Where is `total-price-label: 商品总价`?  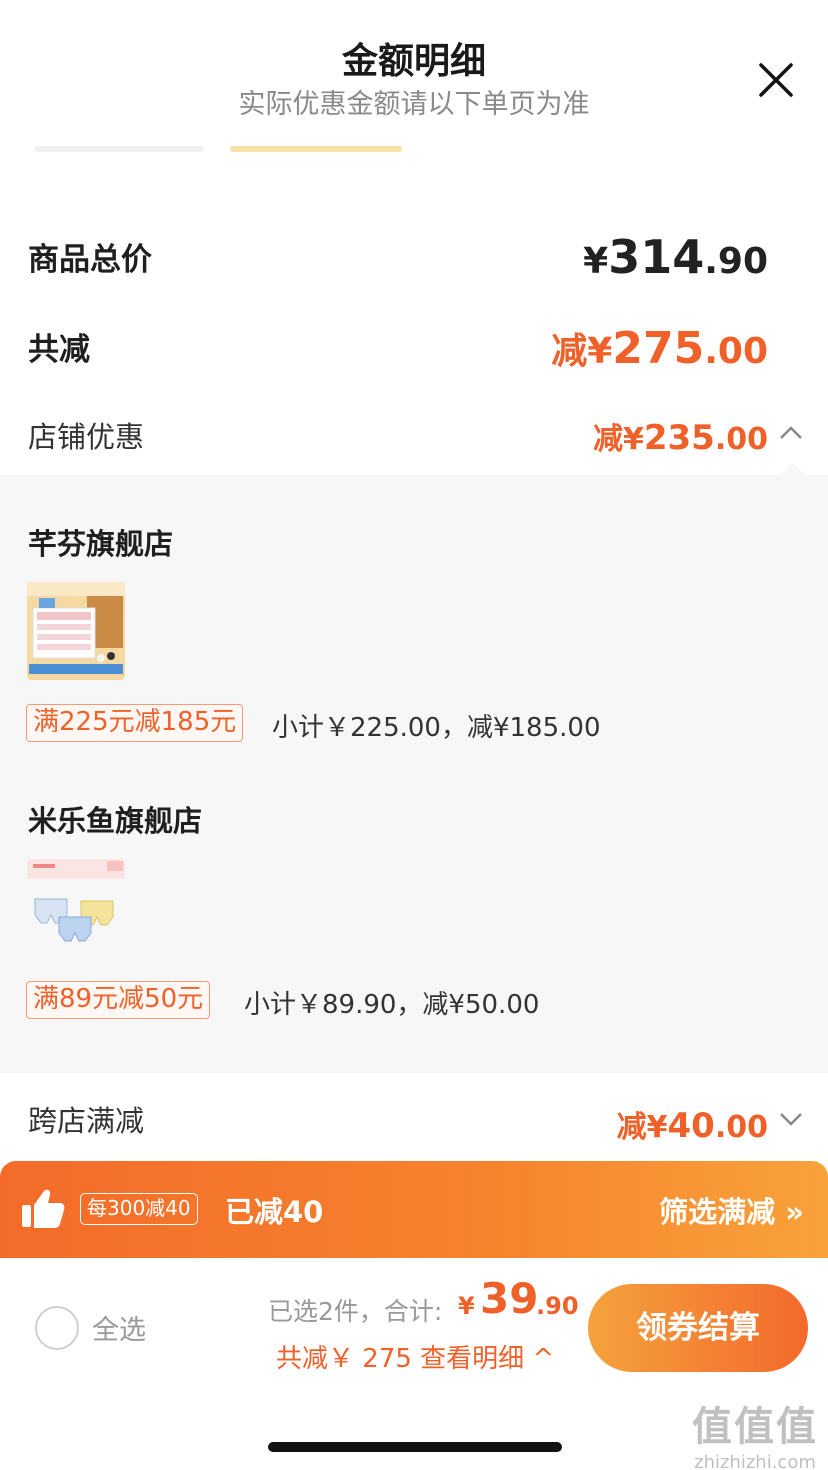
total-price-label: 商品总价 is located at coordinates (90, 260).